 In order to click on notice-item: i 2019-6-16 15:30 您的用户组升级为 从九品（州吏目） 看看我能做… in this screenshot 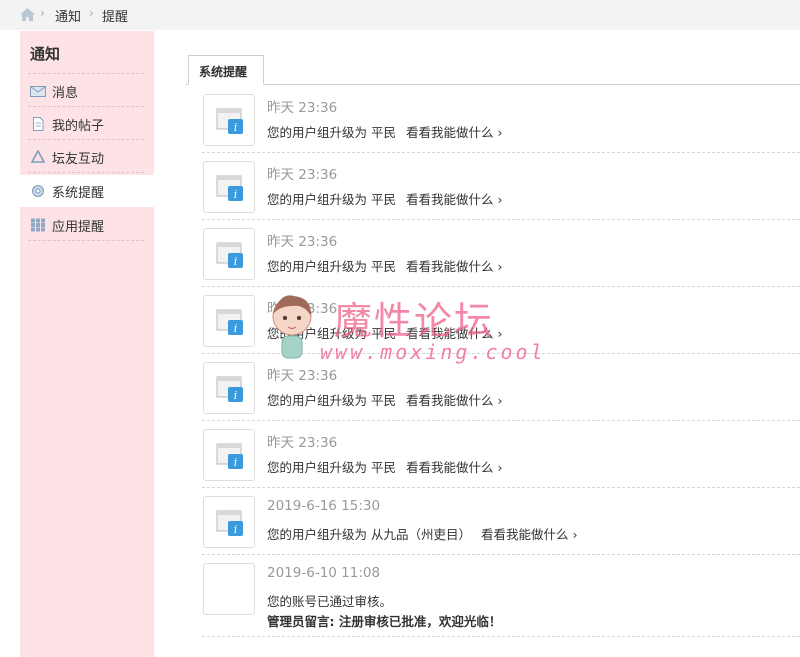, I will do `click(501, 521)`.